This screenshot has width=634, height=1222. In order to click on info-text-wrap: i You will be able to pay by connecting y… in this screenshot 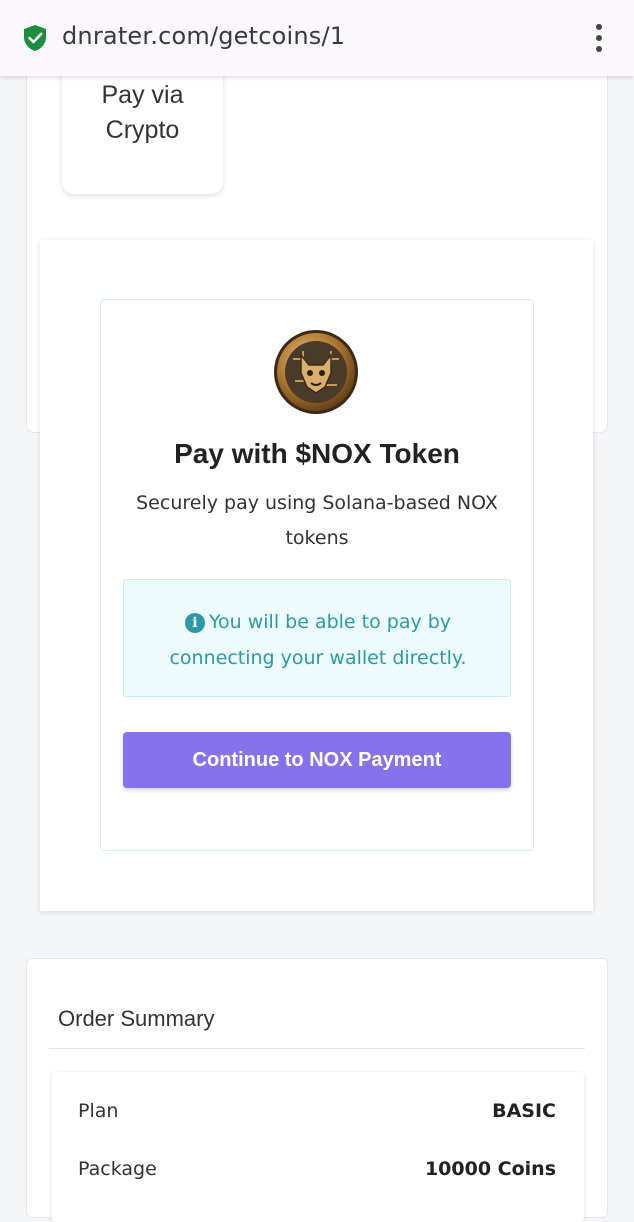, I will do `click(318, 640)`.